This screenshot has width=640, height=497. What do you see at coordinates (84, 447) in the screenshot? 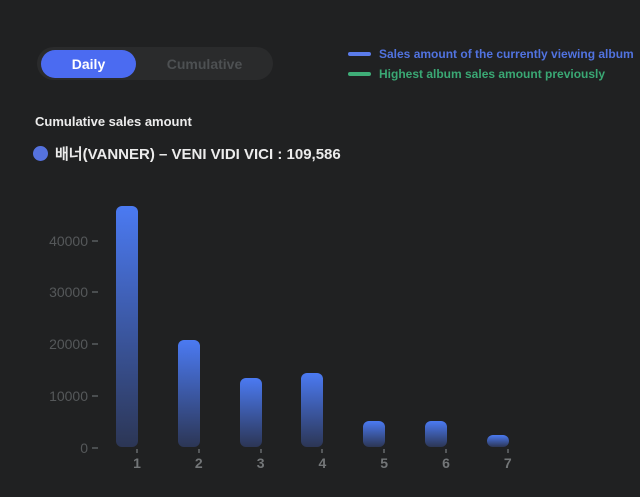
I see `y-axis-label: 0` at bounding box center [84, 447].